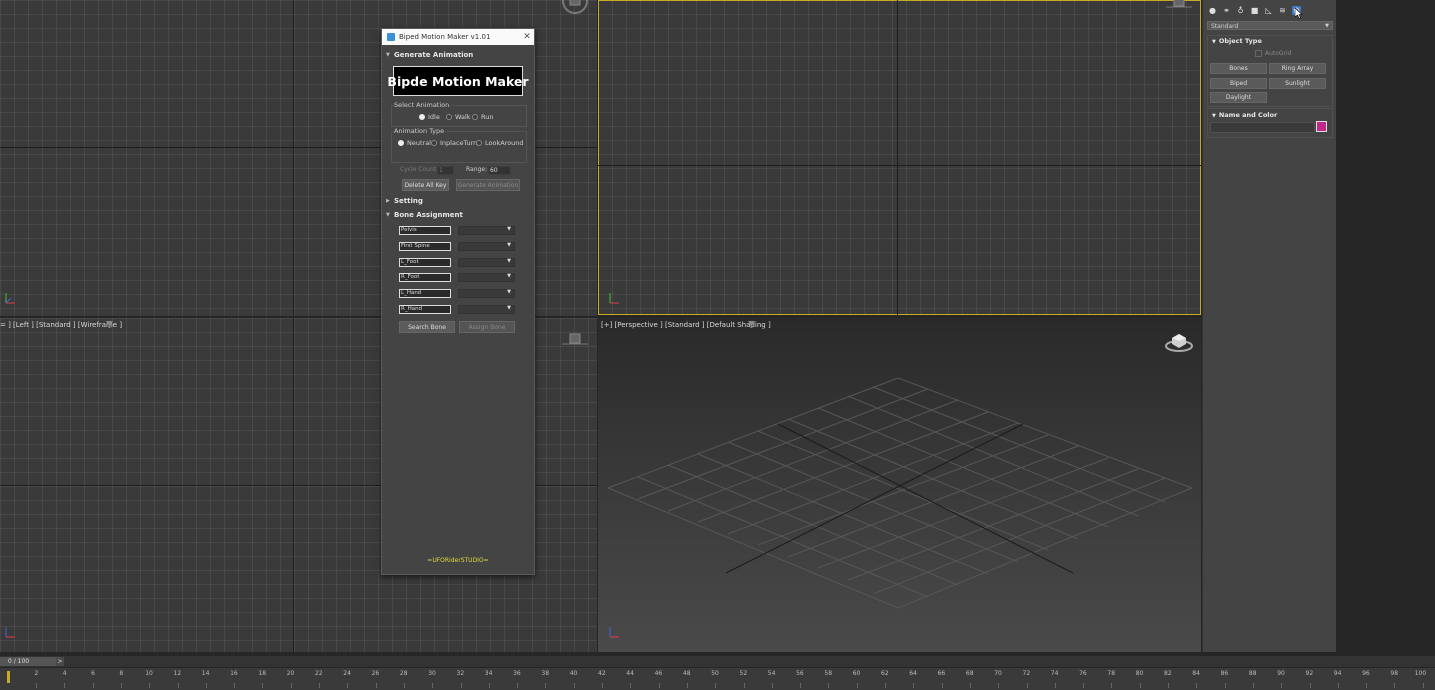  What do you see at coordinates (347, 673) in the screenshot?
I see `timeline-tick-label: 24` at bounding box center [347, 673].